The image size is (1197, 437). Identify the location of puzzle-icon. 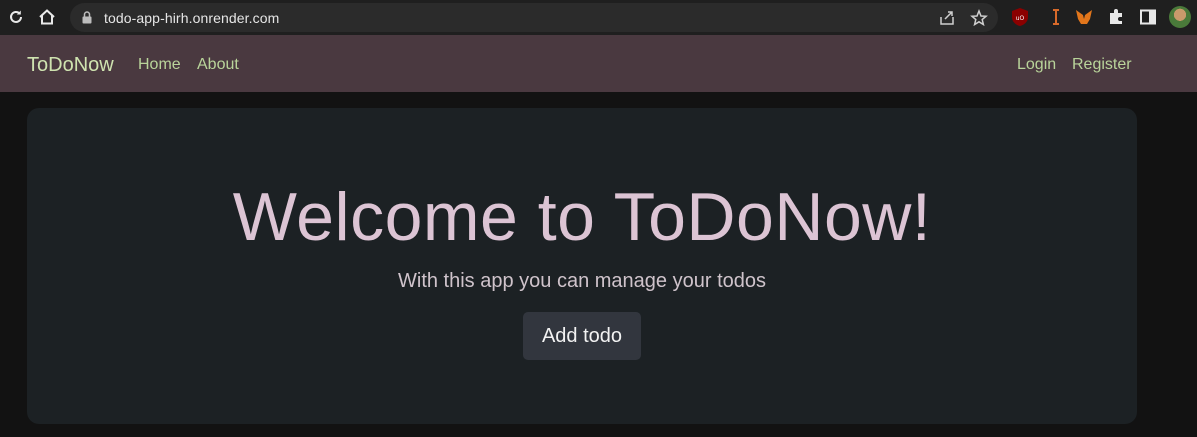
(1116, 17).